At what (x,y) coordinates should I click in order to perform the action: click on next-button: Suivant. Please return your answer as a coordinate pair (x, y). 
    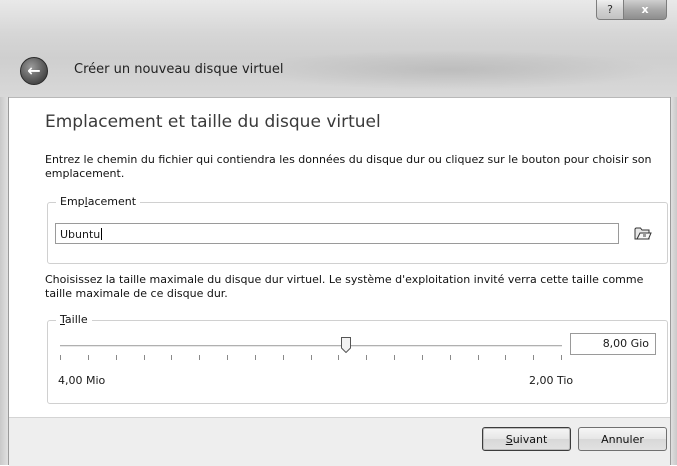
    Looking at the image, I should click on (526, 439).